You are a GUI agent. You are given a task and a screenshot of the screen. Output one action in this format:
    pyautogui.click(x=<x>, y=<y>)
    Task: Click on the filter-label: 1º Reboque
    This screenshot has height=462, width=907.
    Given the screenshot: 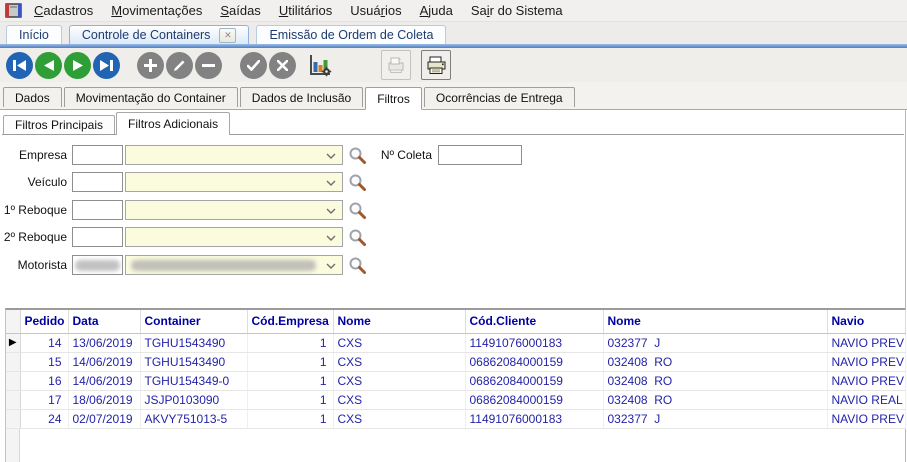 What is the action you would take?
    pyautogui.click(x=35, y=210)
    